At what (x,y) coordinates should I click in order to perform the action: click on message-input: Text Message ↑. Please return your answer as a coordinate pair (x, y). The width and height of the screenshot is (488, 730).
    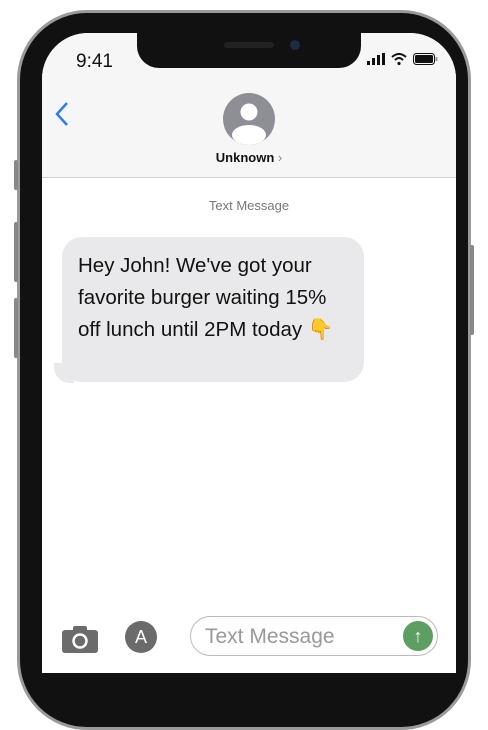
    Looking at the image, I should click on (314, 636).